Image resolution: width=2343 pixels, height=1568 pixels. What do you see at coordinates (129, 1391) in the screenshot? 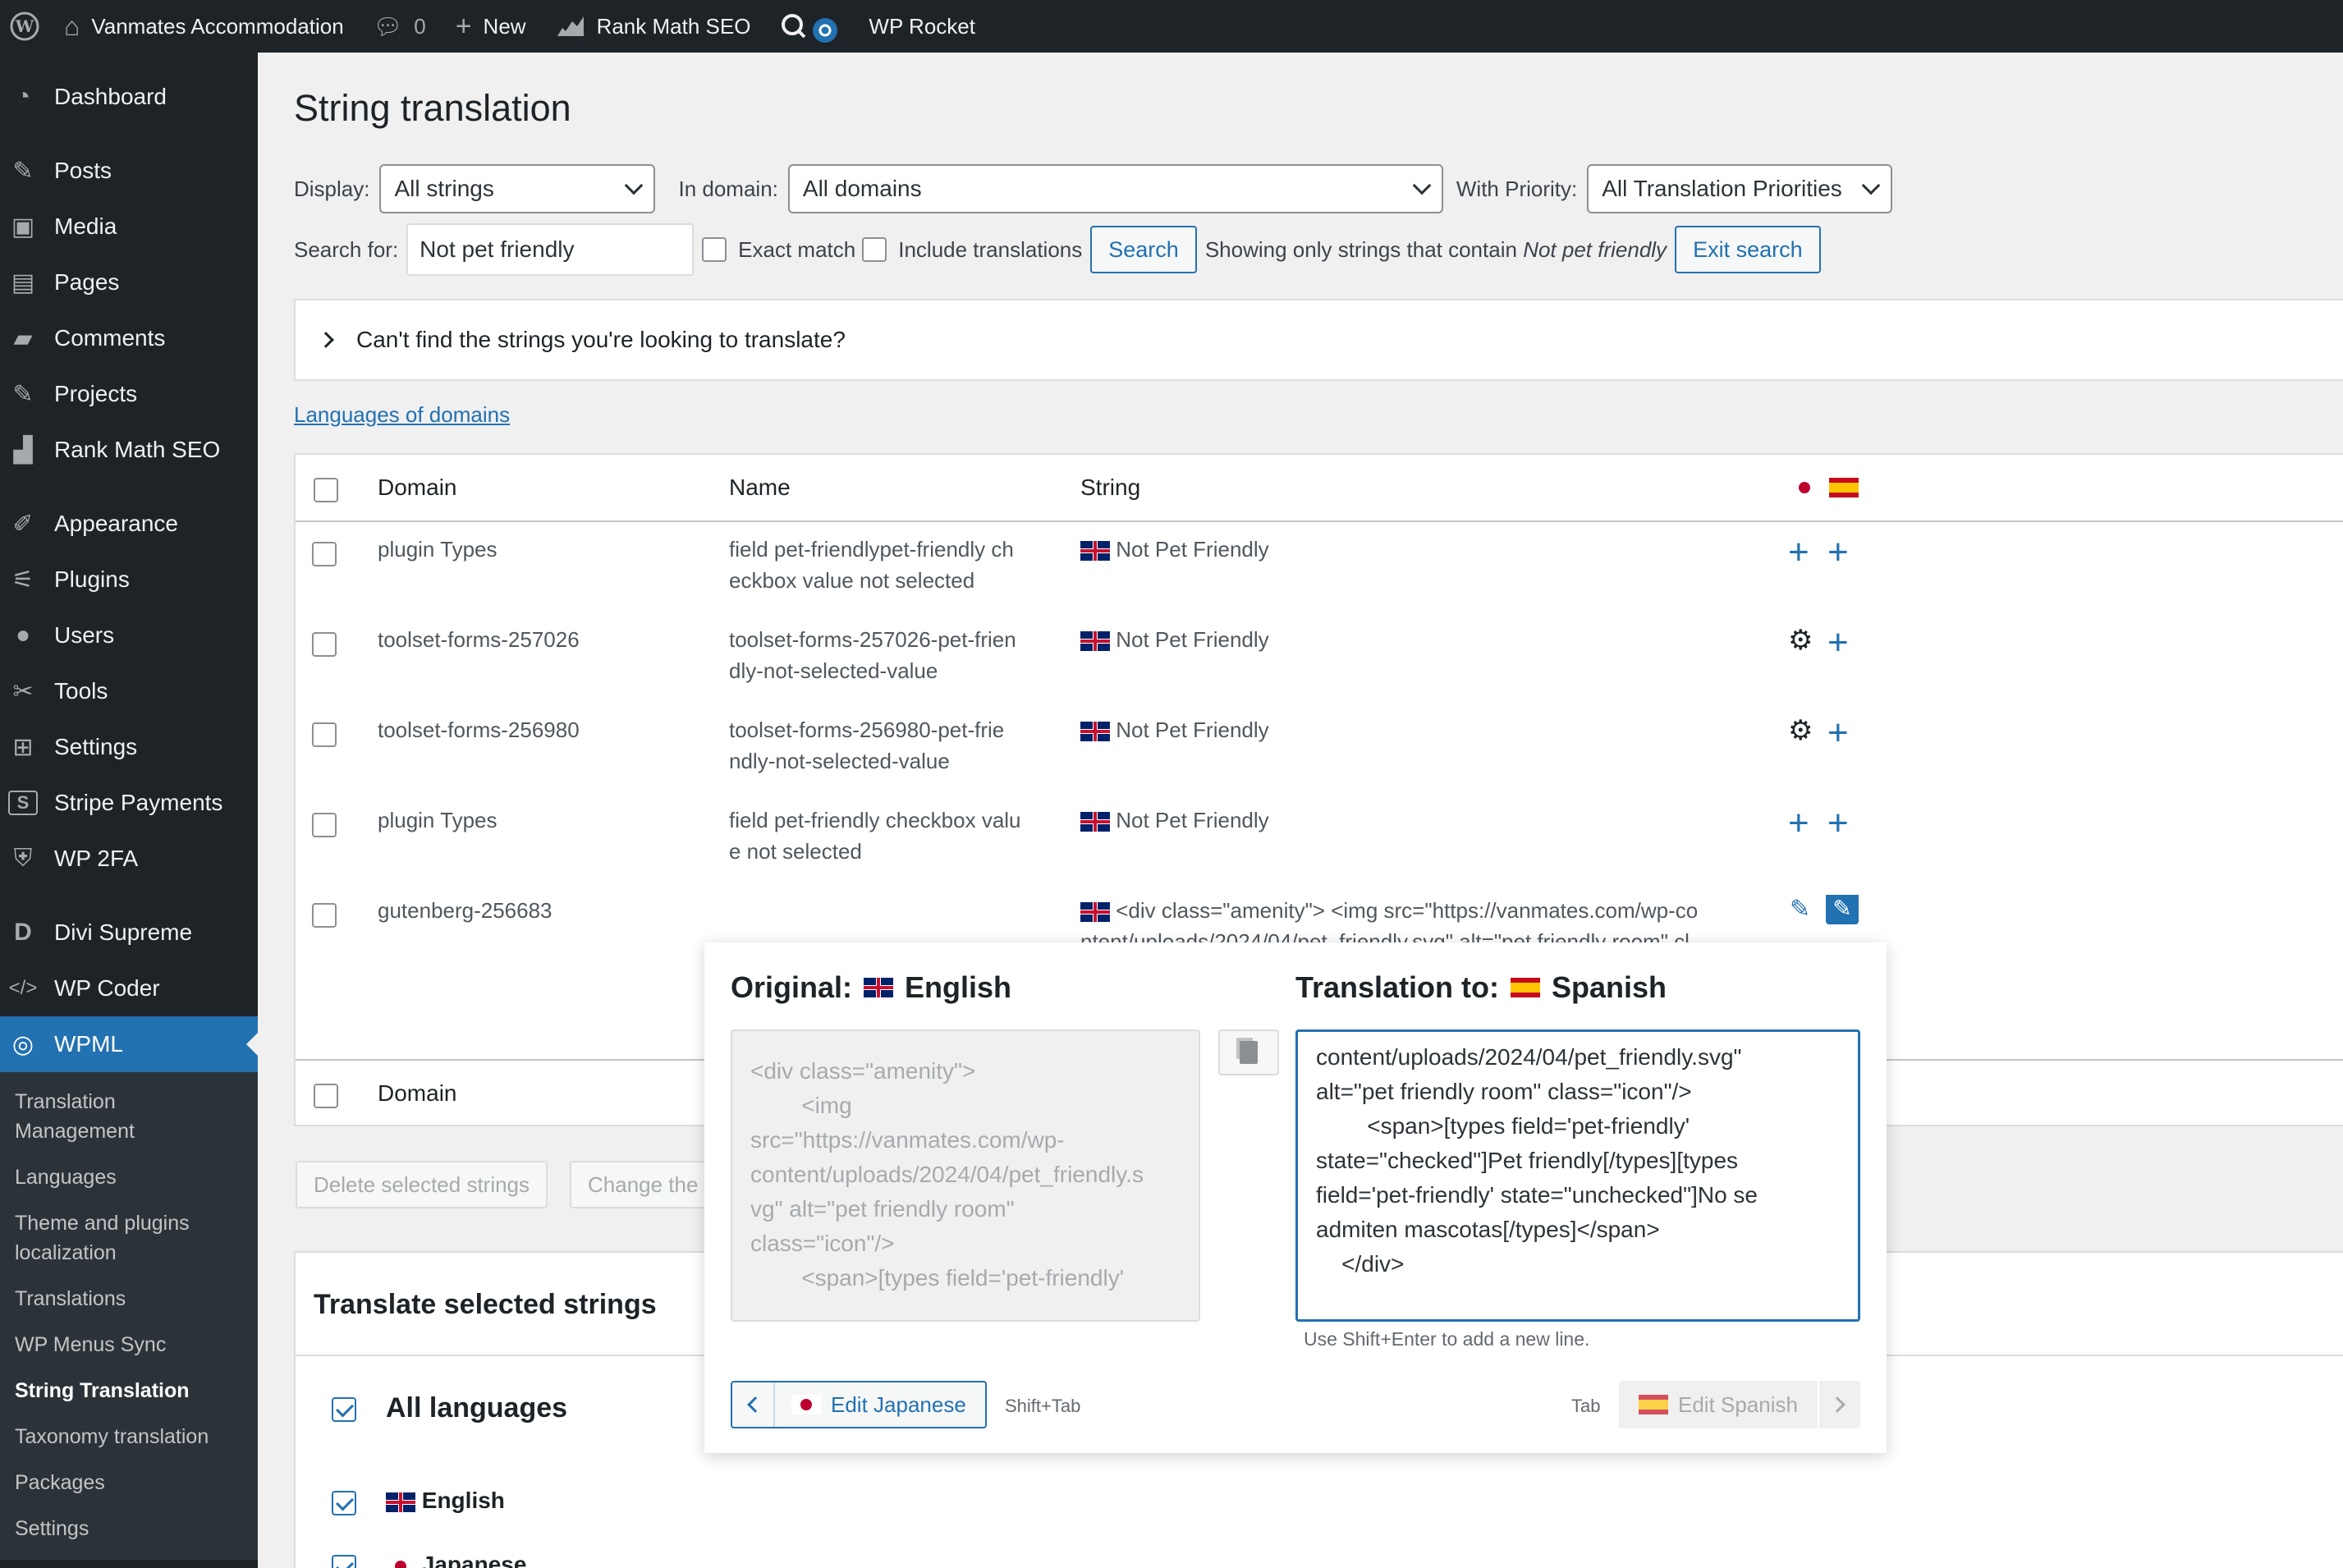
I see `submenu-string-translation: String Translation` at bounding box center [129, 1391].